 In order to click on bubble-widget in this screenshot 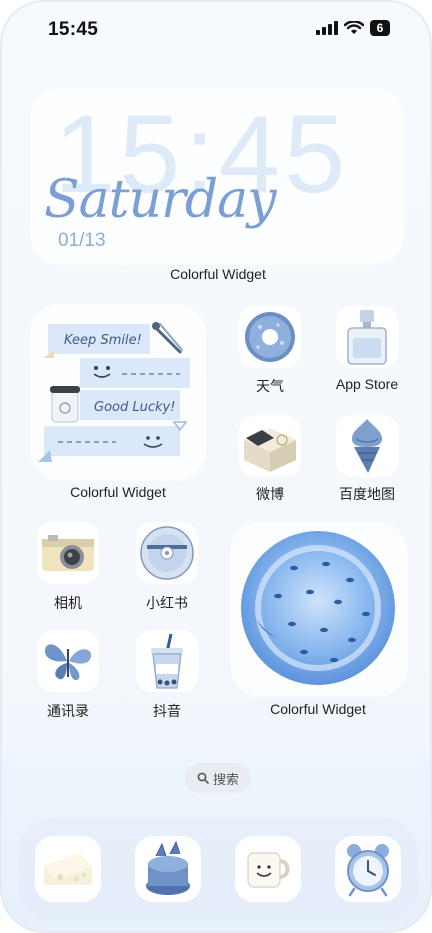, I will do `click(319, 609)`.